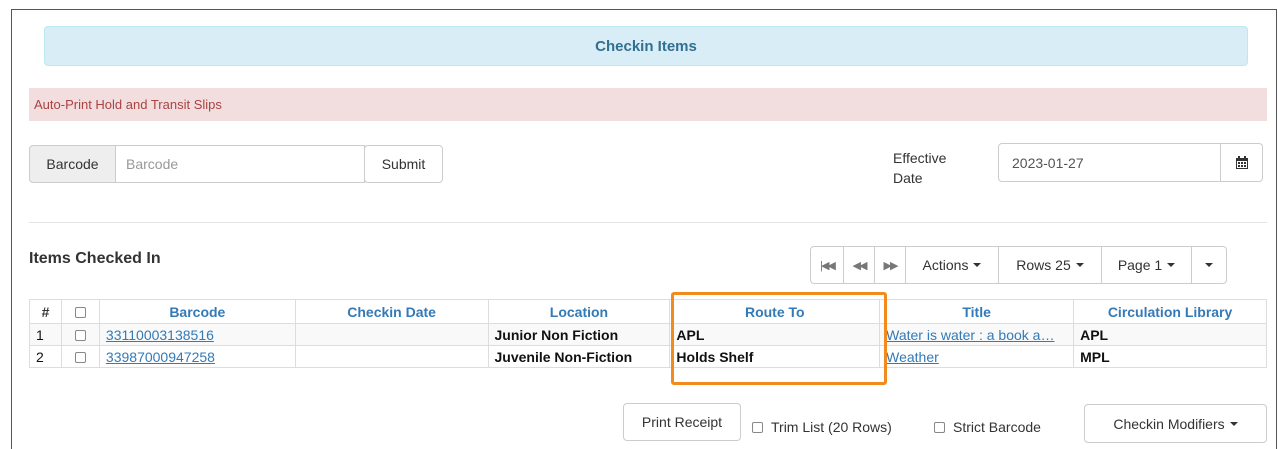 Image resolution: width=1278 pixels, height=449 pixels. I want to click on barcode-input-group: Barcode Submit, so click(236, 164).